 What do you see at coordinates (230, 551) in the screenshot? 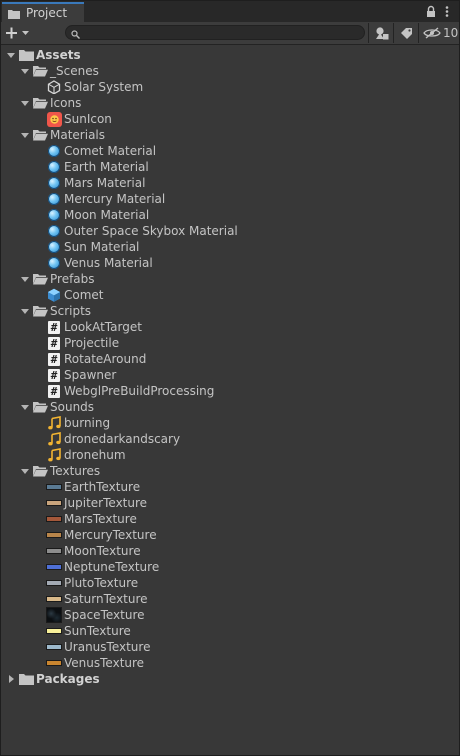
I see `tree-asset-row: MoonTexture` at bounding box center [230, 551].